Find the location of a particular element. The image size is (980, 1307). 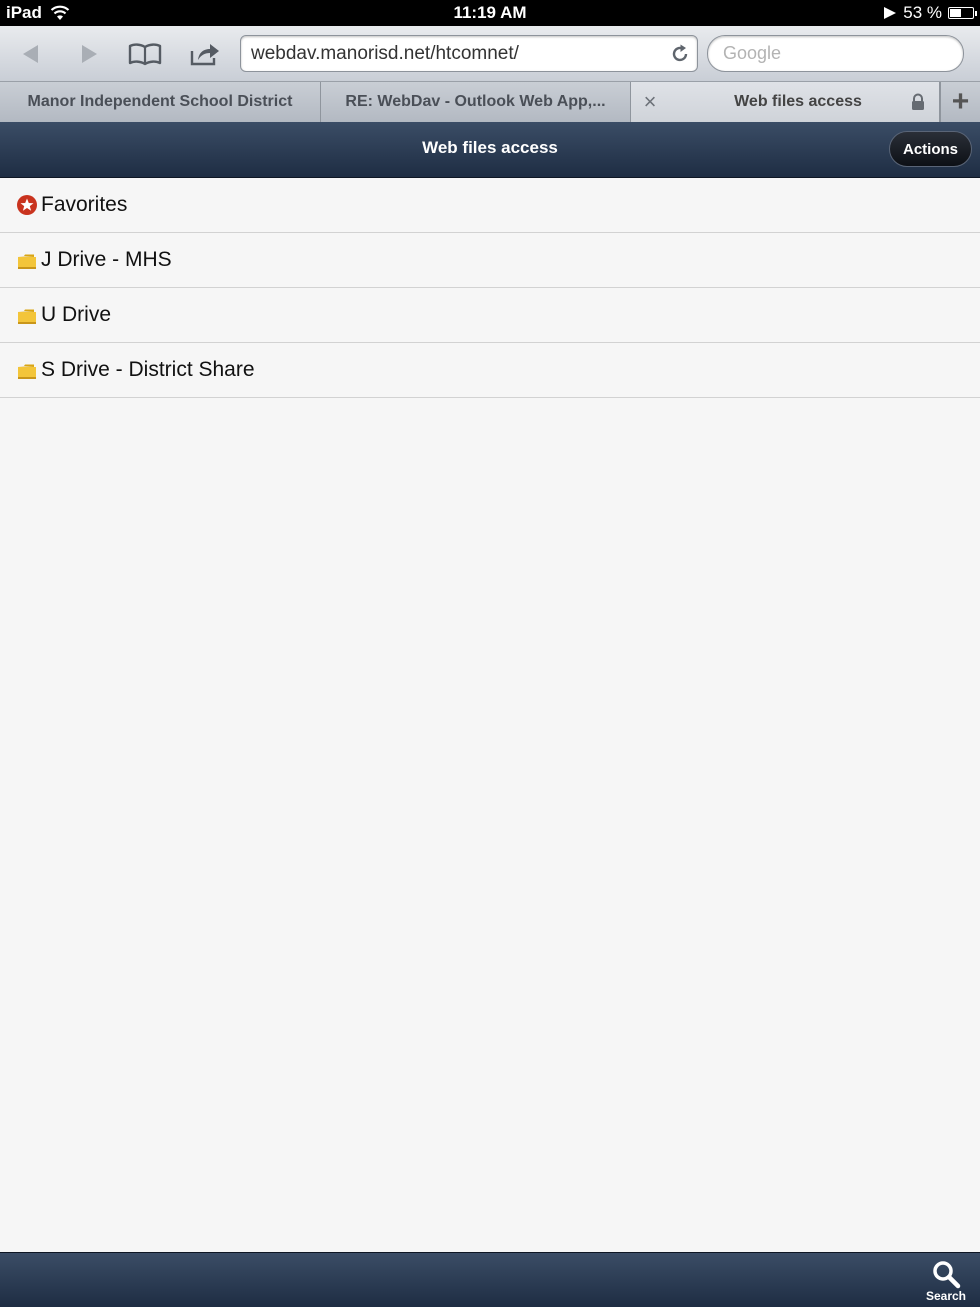

share-button is located at coordinates (205, 54).